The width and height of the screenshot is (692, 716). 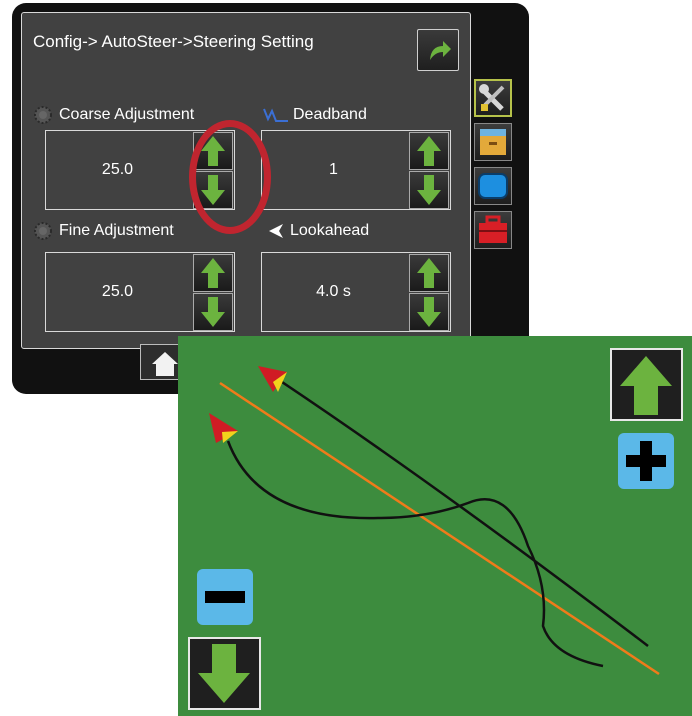 I want to click on return-arrow-icon, so click(x=440, y=50).